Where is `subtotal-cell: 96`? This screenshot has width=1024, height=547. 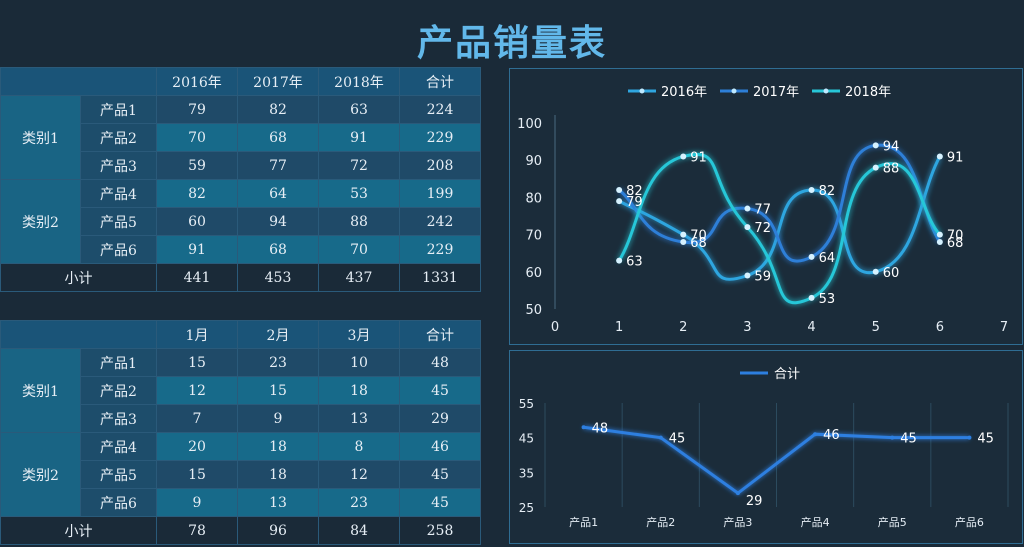 subtotal-cell: 96 is located at coordinates (278, 530).